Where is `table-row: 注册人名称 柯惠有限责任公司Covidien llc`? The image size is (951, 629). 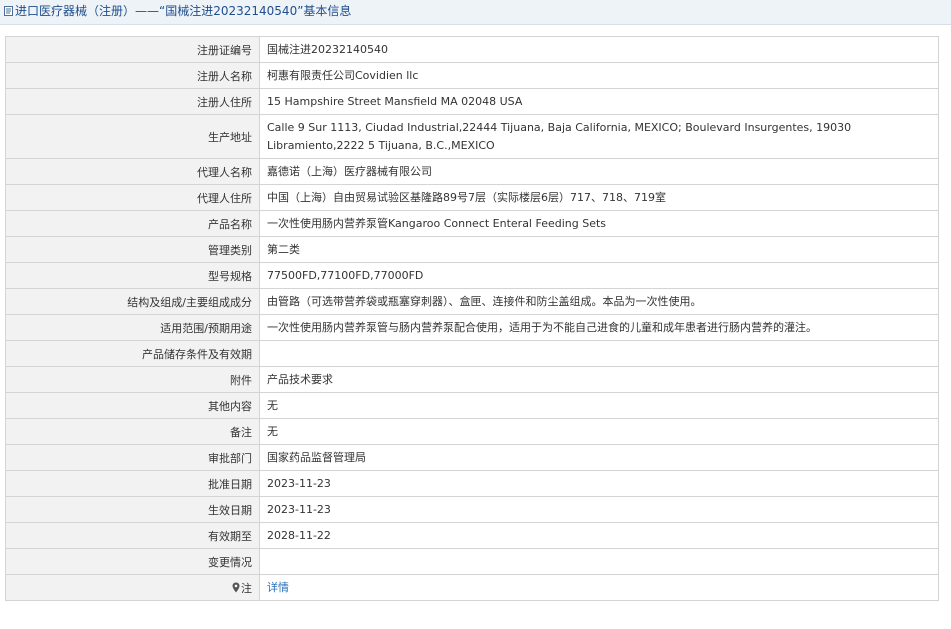
table-row: 注册人名称 柯惠有限责任公司Covidien llc is located at coordinates (472, 75).